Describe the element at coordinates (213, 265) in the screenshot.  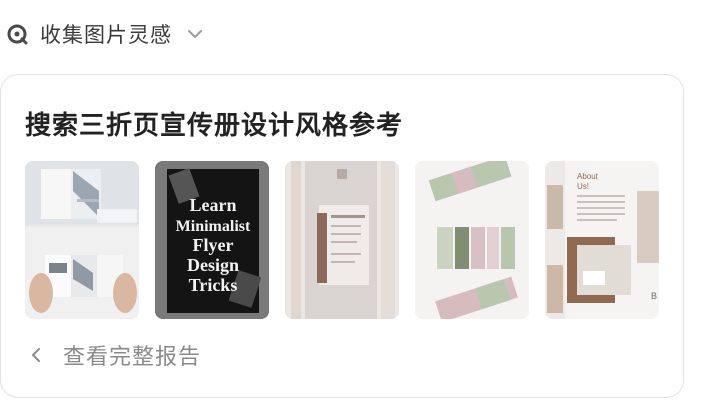
I see `thumb2-line-4: Design` at that location.